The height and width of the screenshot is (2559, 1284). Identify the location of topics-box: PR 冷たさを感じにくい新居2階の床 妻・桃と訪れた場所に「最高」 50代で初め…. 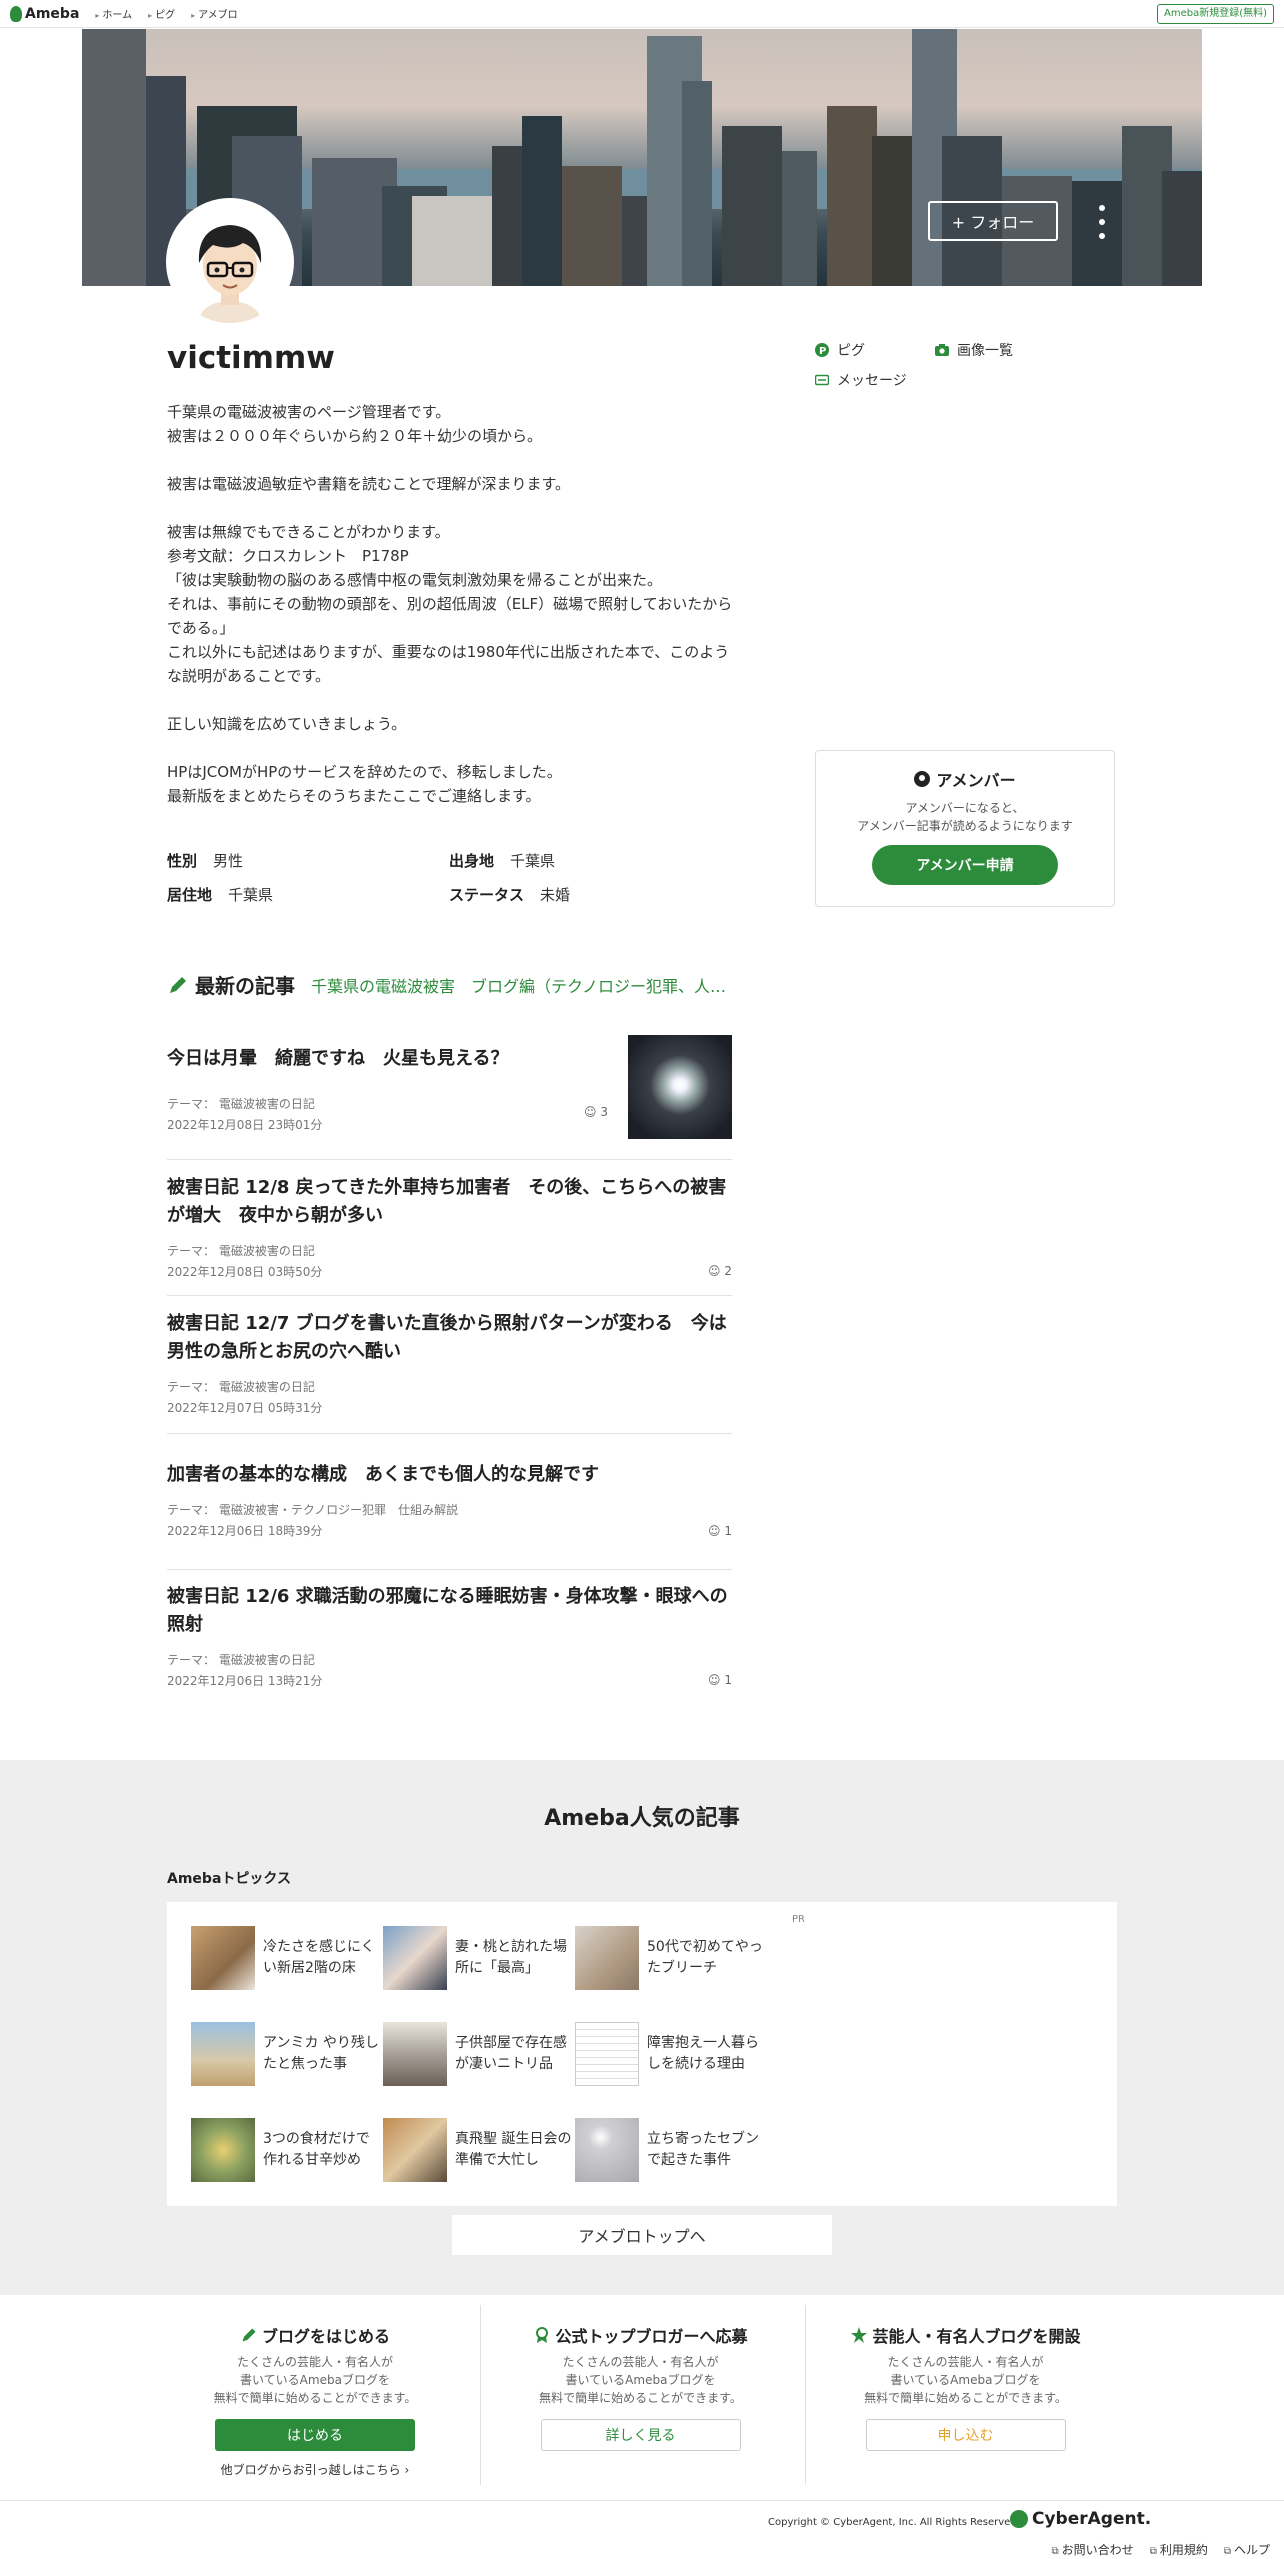
(642, 2054).